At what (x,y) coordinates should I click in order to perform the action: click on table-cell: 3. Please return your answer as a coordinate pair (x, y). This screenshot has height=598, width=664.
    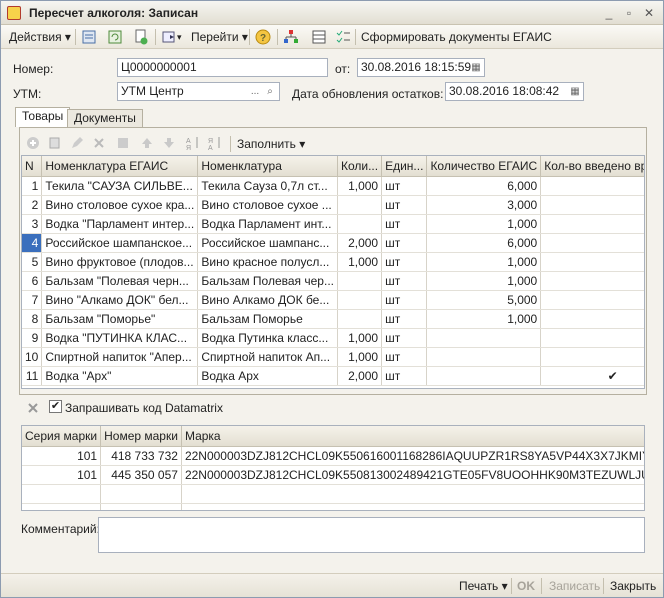
    Looking at the image, I should click on (32, 224).